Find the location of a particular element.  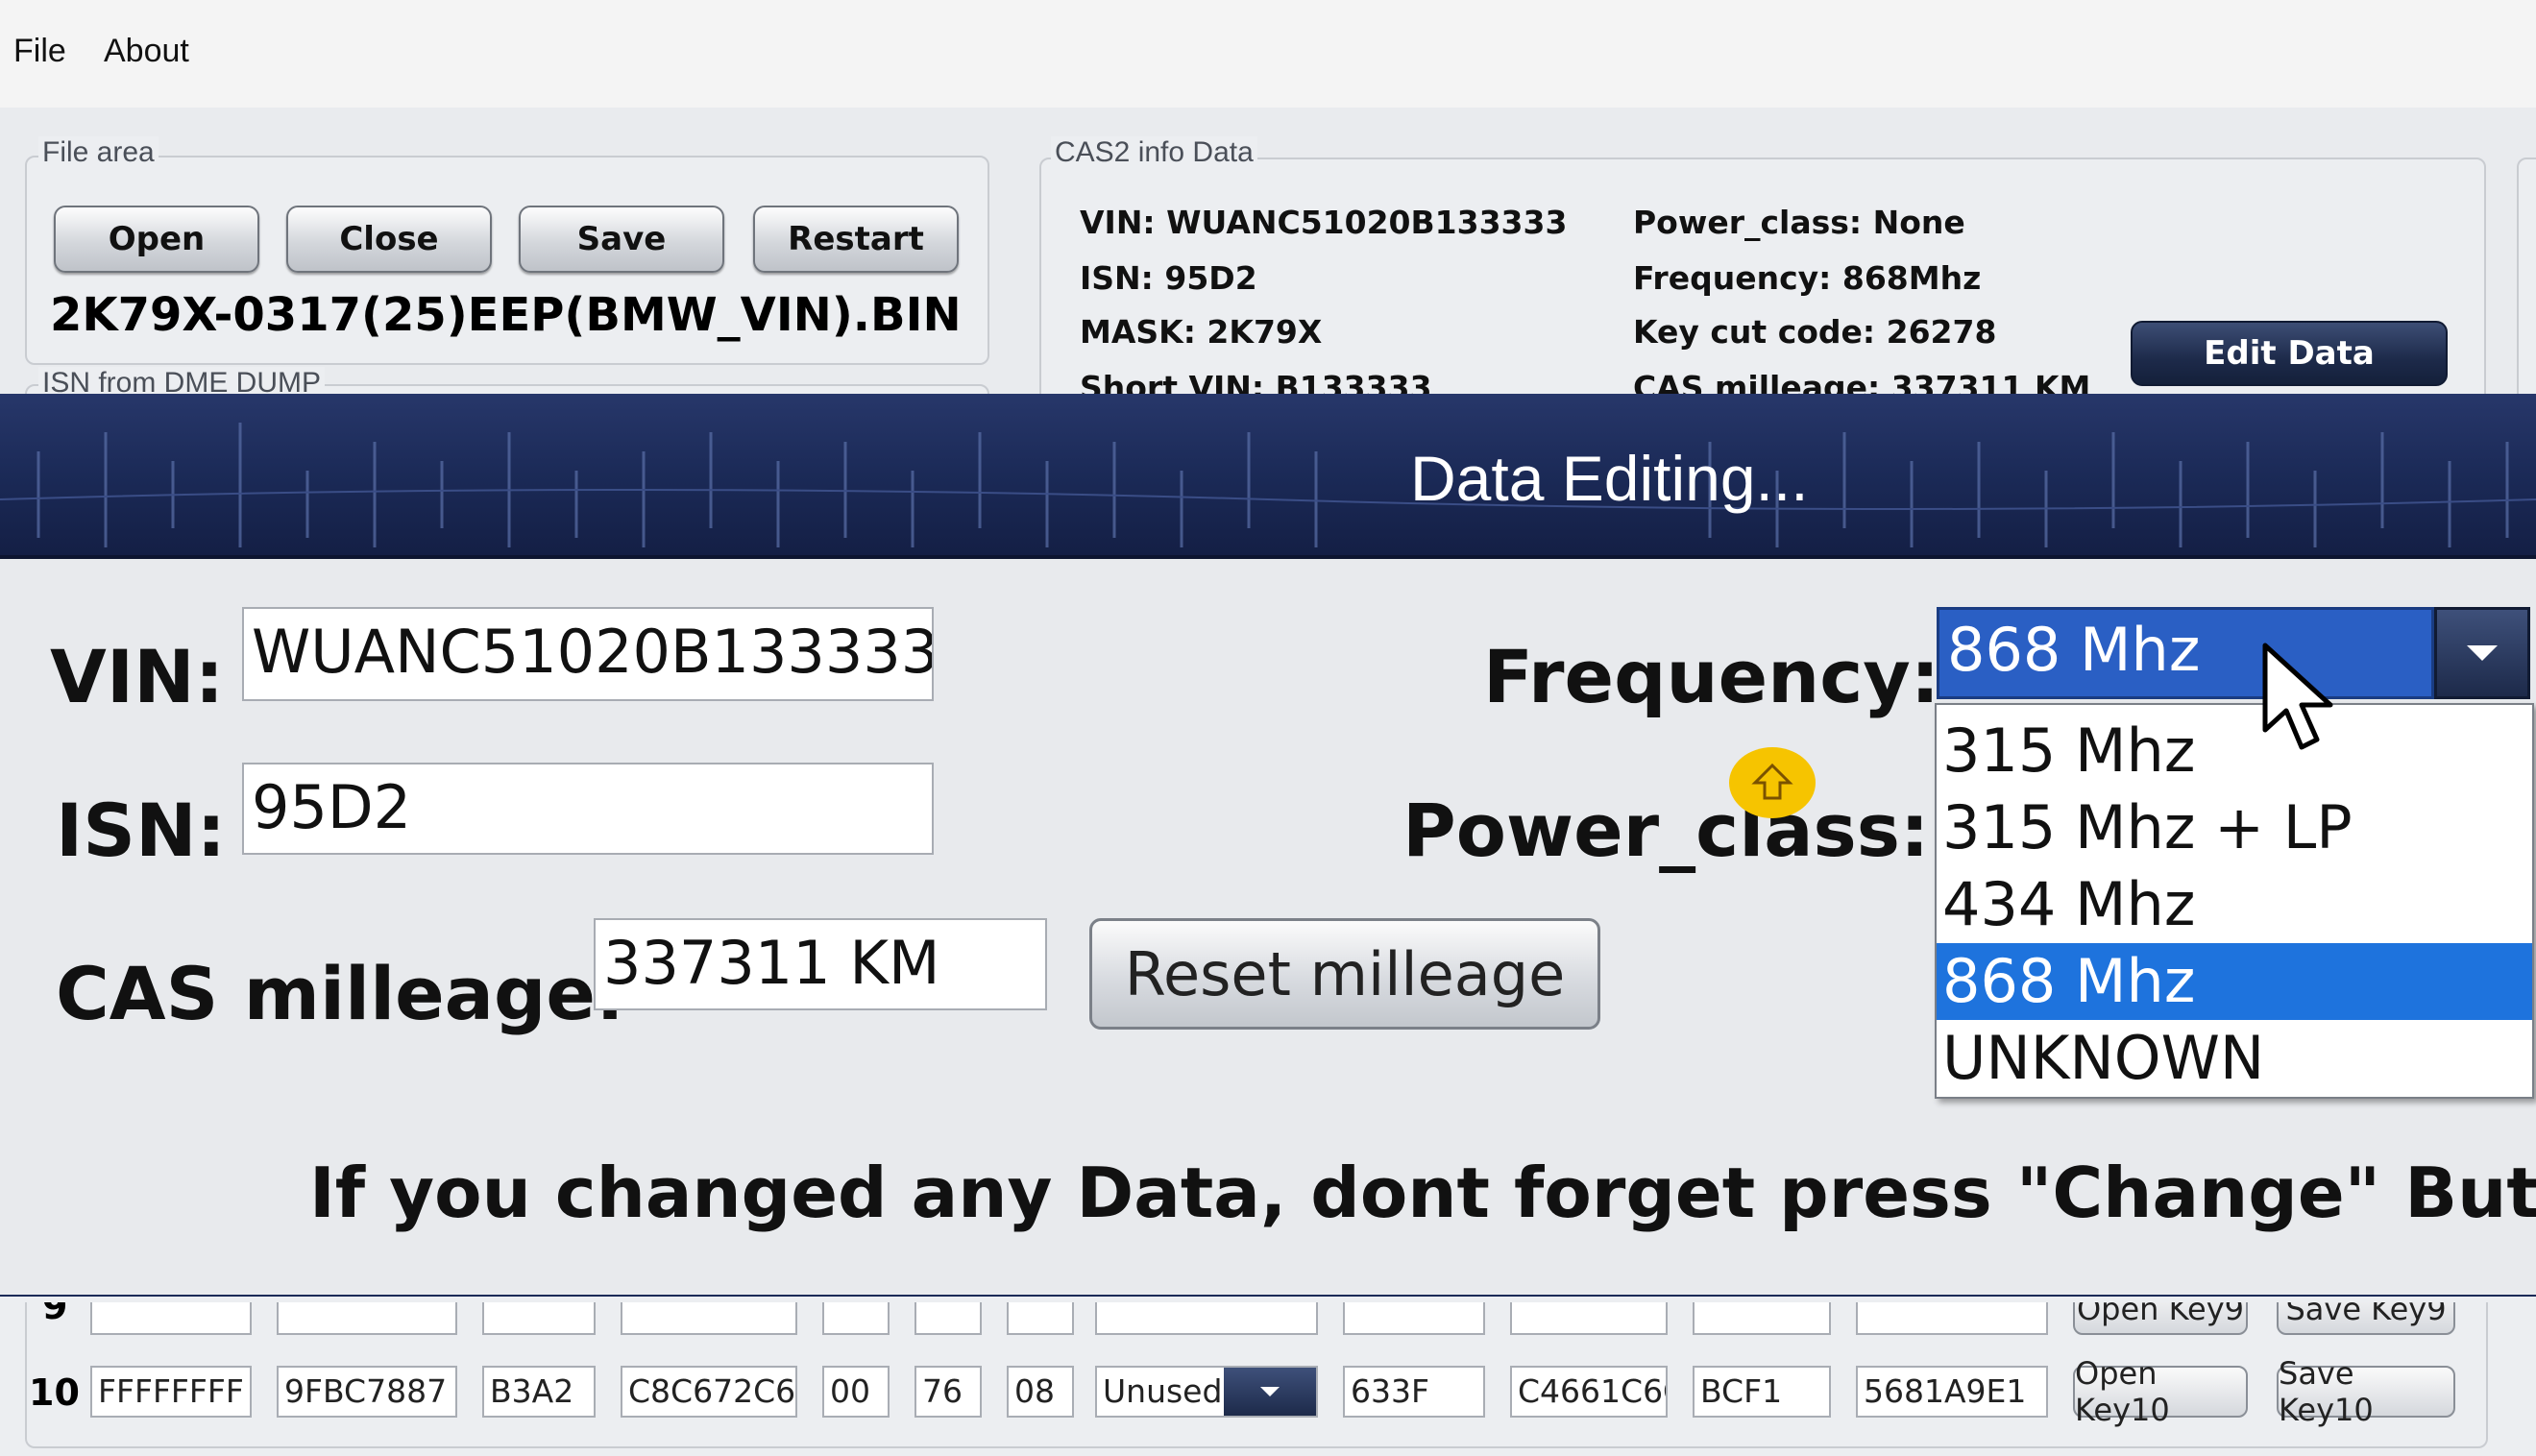

frequency-select: 868 Mhz is located at coordinates (2185, 653).